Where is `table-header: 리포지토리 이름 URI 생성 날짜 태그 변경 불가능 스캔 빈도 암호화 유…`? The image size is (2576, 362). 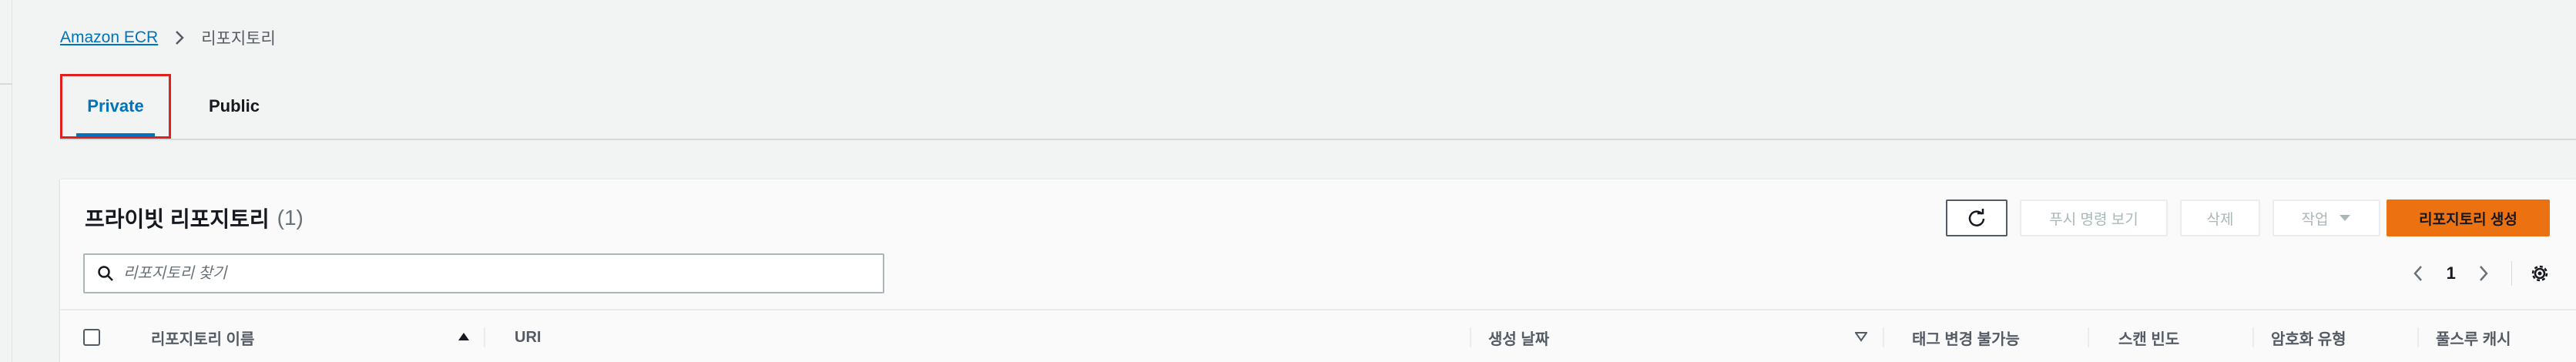
table-header: 리포지토리 이름 URI 생성 날짜 태그 변경 불가능 스캔 빈도 암호화 유… is located at coordinates (1318, 335).